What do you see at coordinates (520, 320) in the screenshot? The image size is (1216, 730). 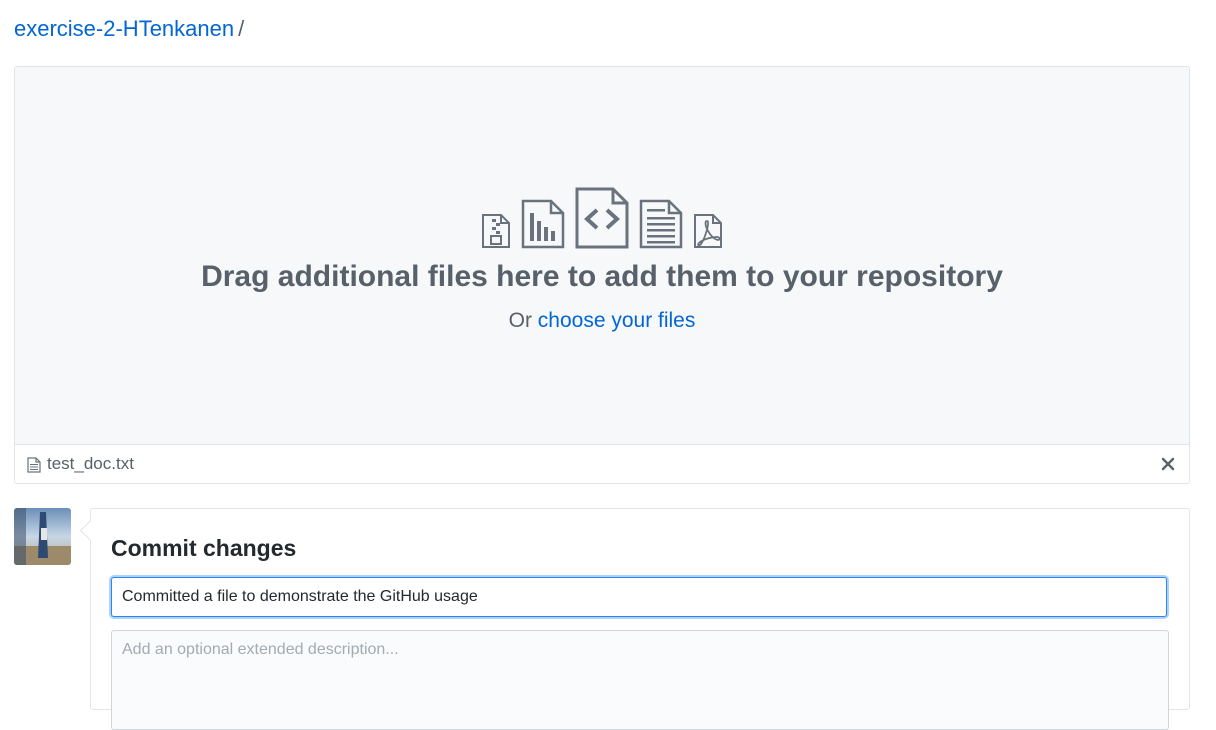 I see `dropzone-or-text: Or` at bounding box center [520, 320].